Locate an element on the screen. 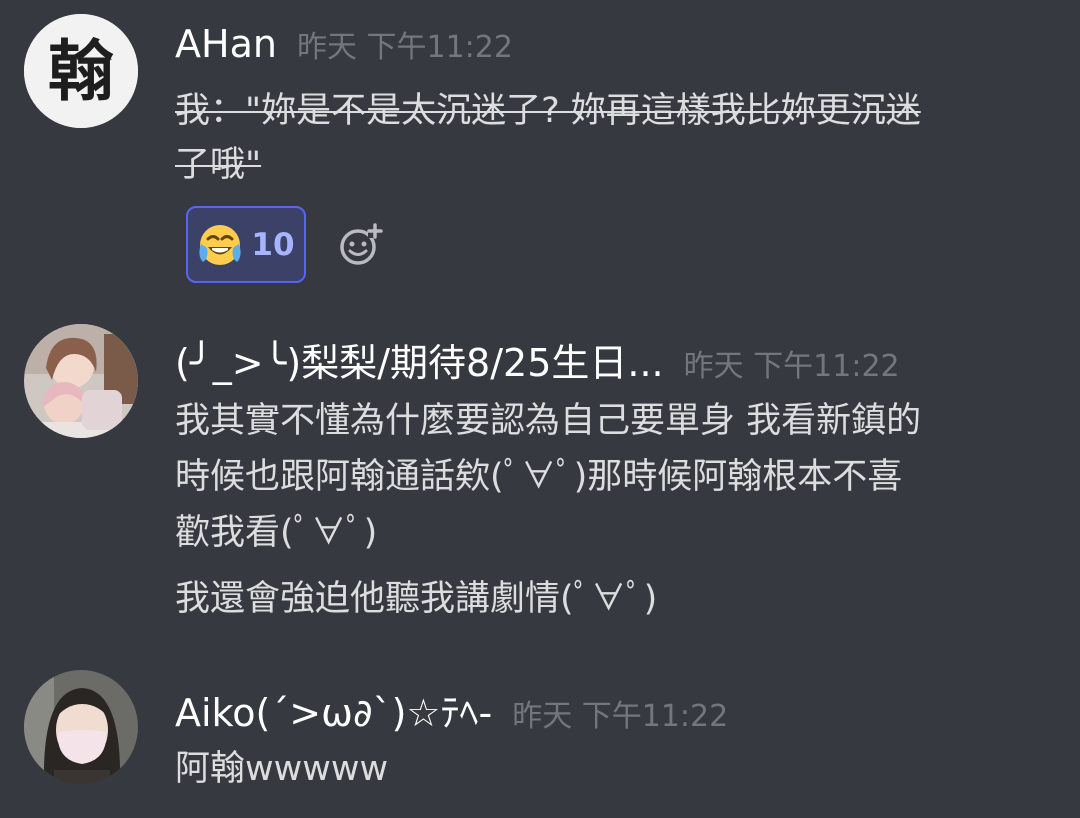 Image resolution: width=1080 pixels, height=818 pixels. avatar-image: 翰 is located at coordinates (81, 71).